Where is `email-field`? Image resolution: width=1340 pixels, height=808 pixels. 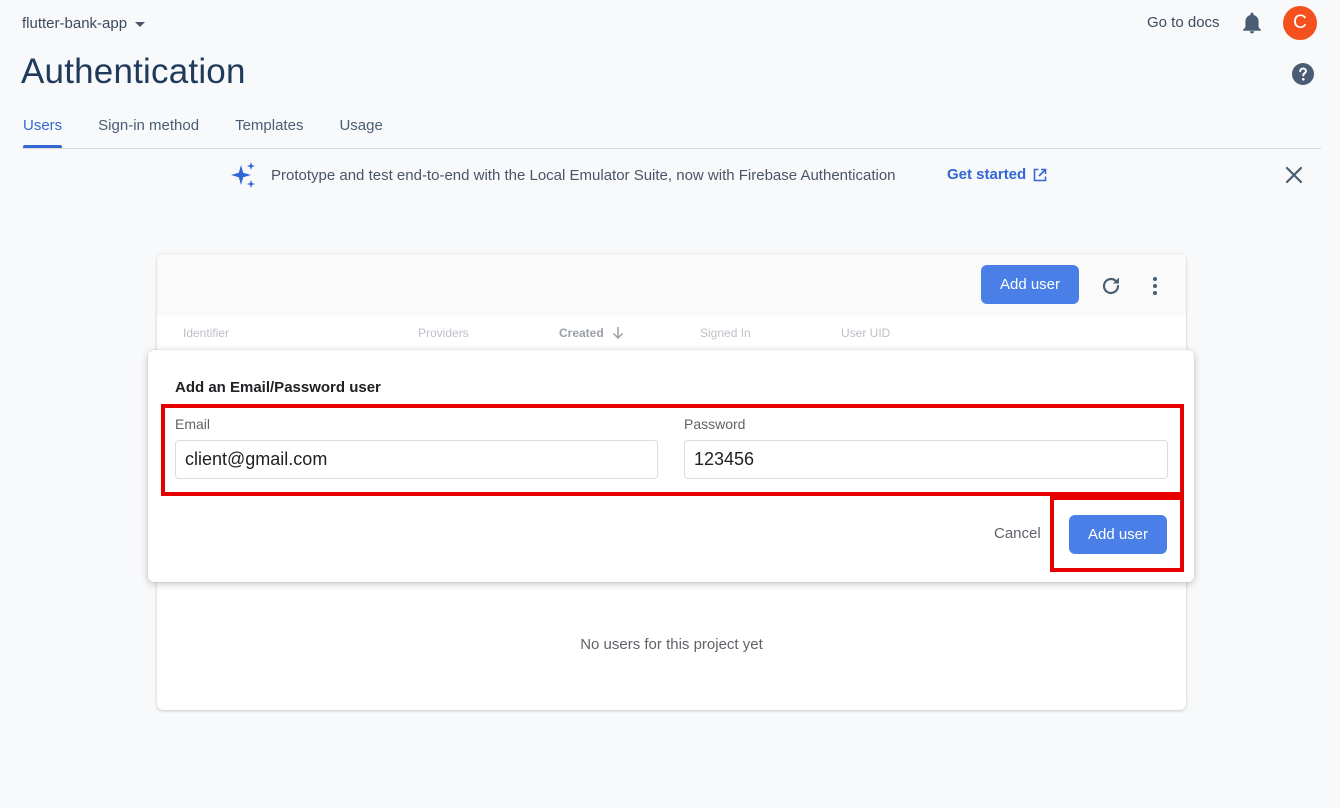
email-field is located at coordinates (416, 459).